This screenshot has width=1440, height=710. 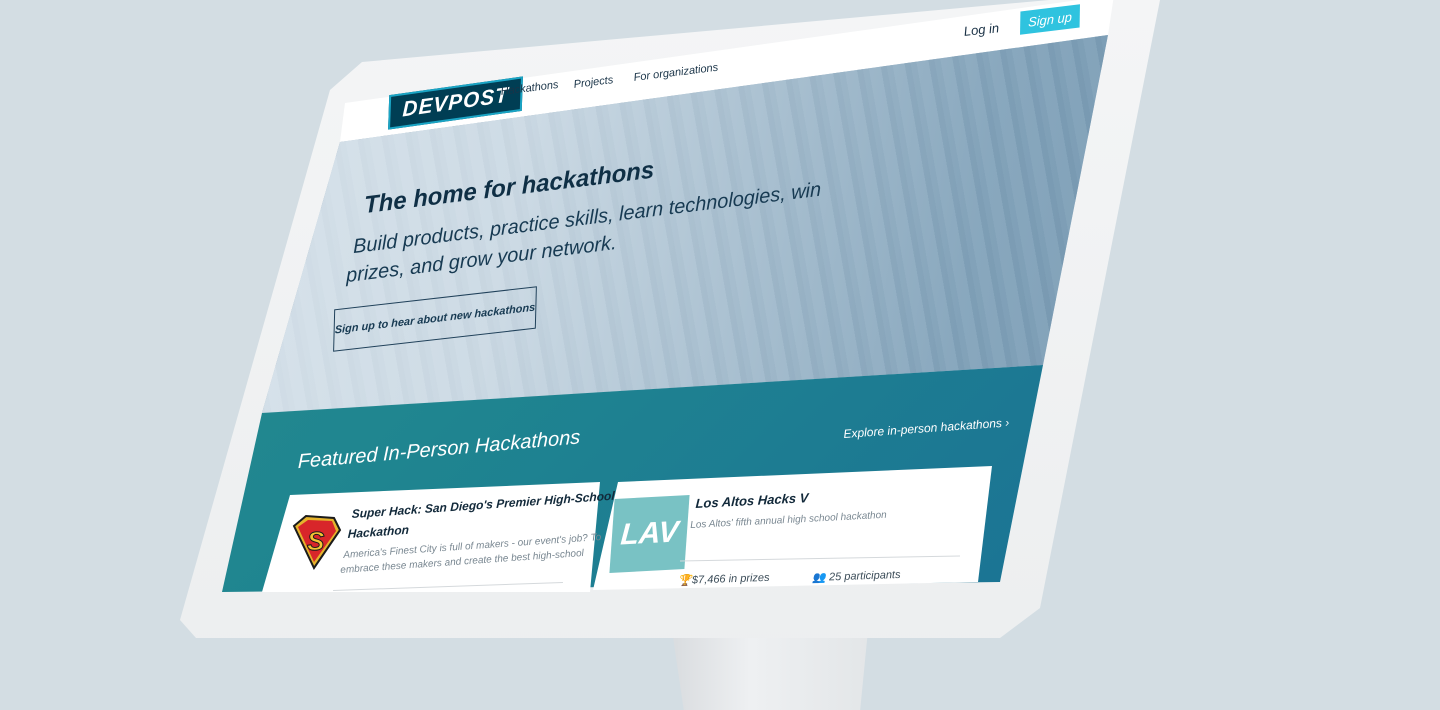 What do you see at coordinates (864, 576) in the screenshot?
I see `participants-text: 25 participants` at bounding box center [864, 576].